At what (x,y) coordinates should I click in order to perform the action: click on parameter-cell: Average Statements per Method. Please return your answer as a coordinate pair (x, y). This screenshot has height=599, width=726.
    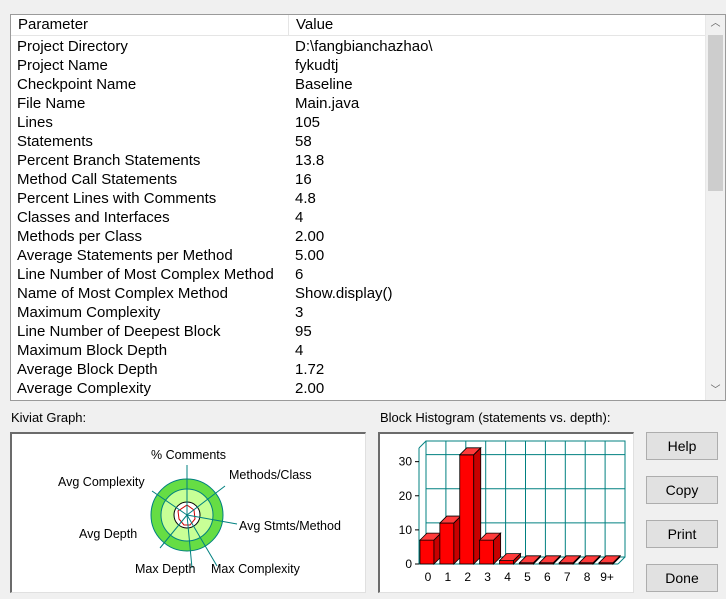
    Looking at the image, I should click on (125, 255).